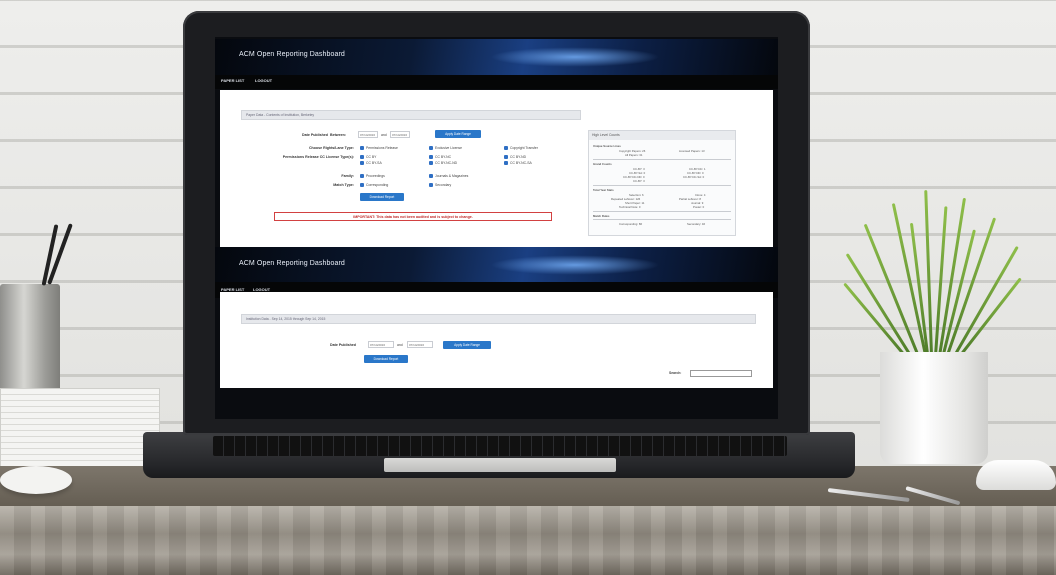 The width and height of the screenshot is (1056, 575). What do you see at coordinates (232, 80) in the screenshot?
I see `nav-paper-list-link: PAPER LIST` at bounding box center [232, 80].